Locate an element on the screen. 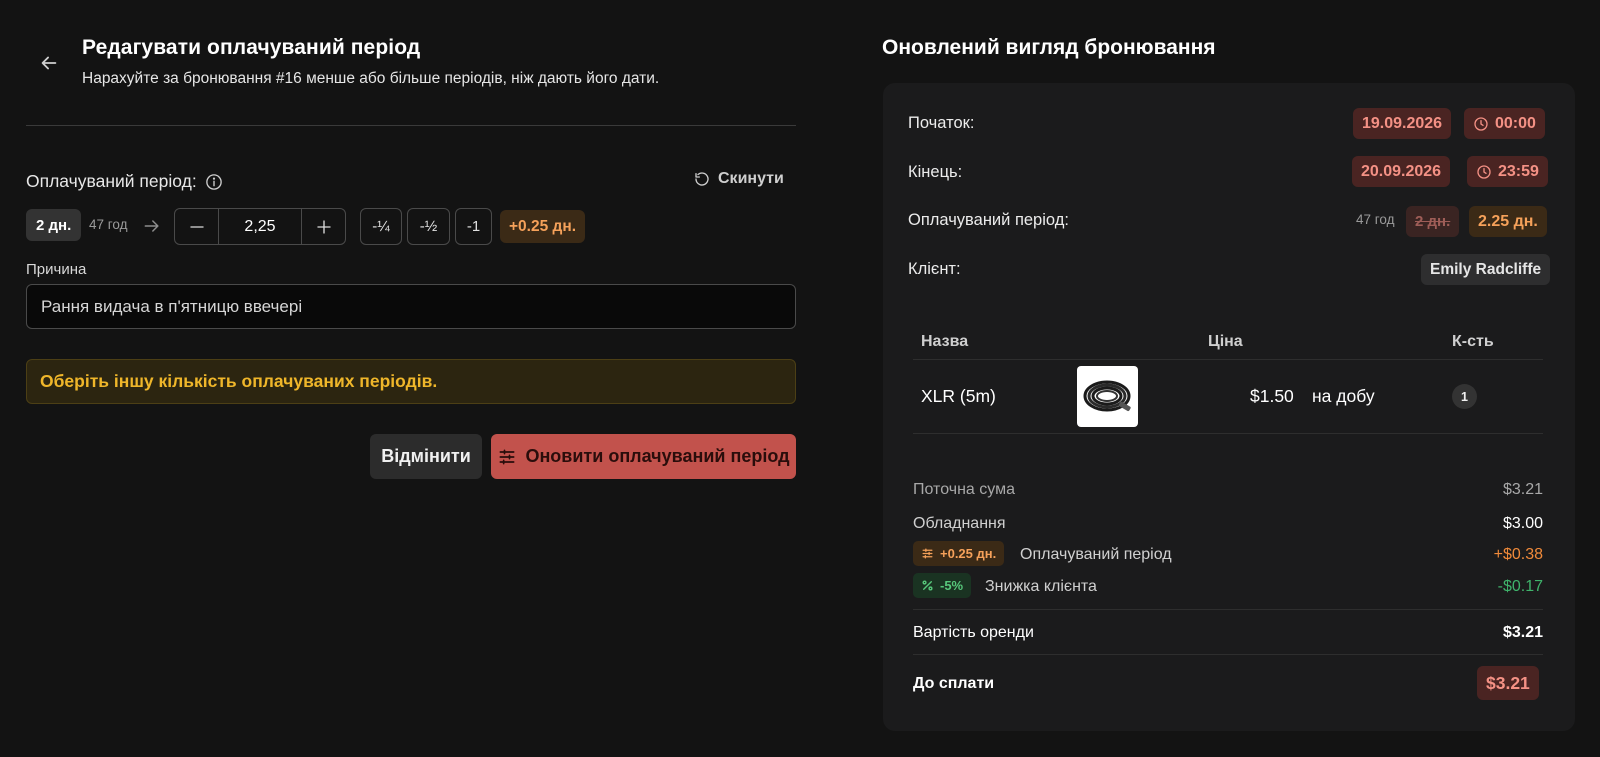 The image size is (1600, 757). new-billing-period: 2.25 дн. is located at coordinates (1508, 221).